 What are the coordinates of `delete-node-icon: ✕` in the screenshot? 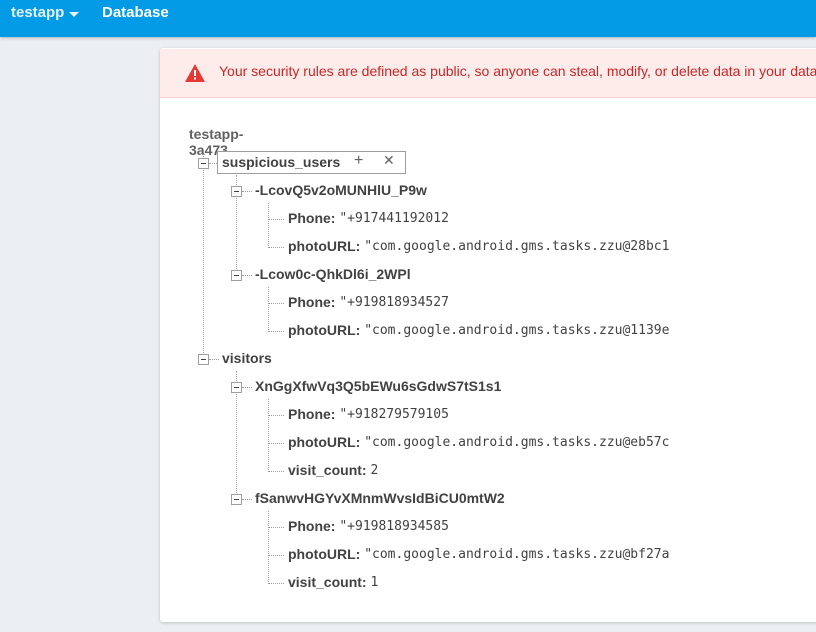 It's located at (389, 160).